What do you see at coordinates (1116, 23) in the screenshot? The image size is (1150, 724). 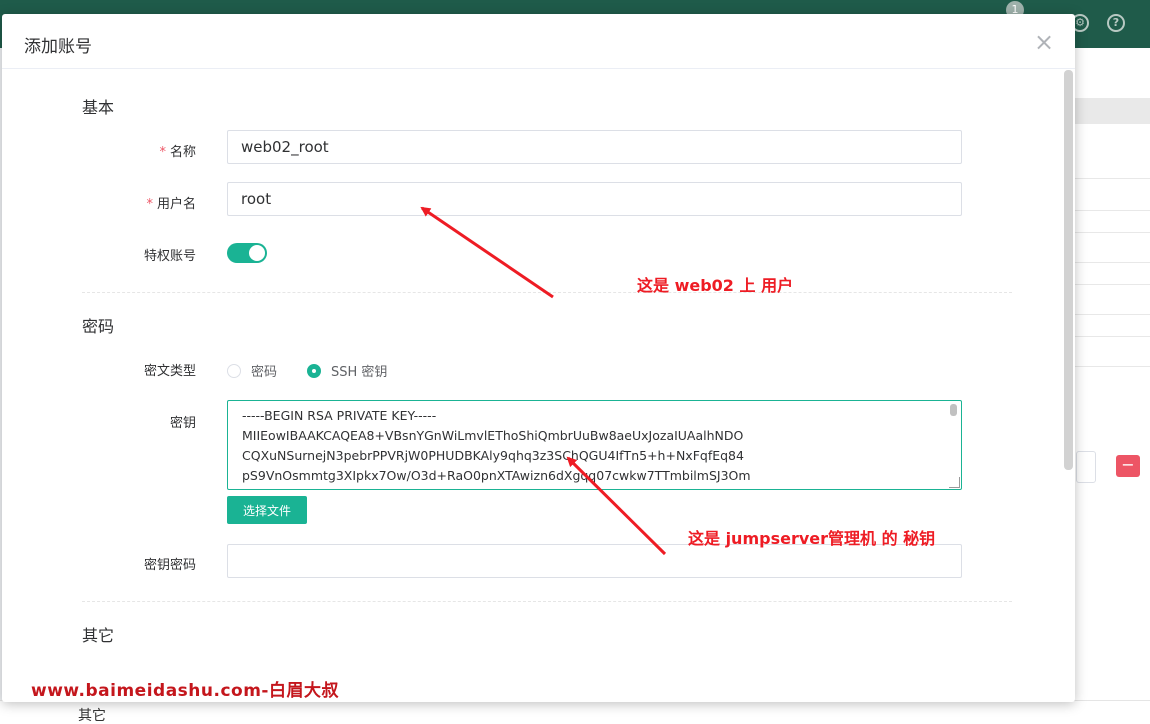 I see `help-icon: ?` at bounding box center [1116, 23].